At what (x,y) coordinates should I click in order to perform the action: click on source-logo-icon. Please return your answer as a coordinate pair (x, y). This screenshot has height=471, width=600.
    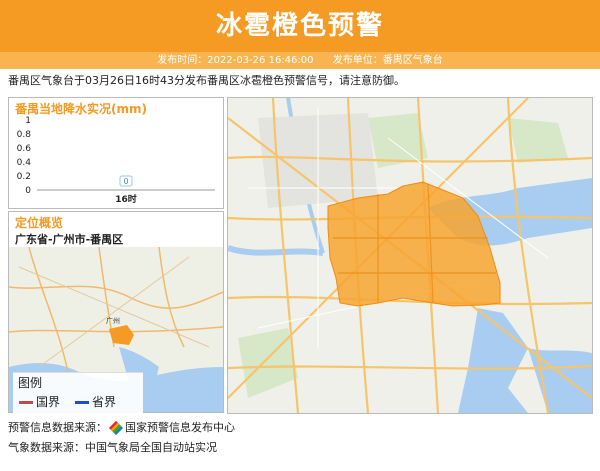
    Looking at the image, I should click on (116, 428).